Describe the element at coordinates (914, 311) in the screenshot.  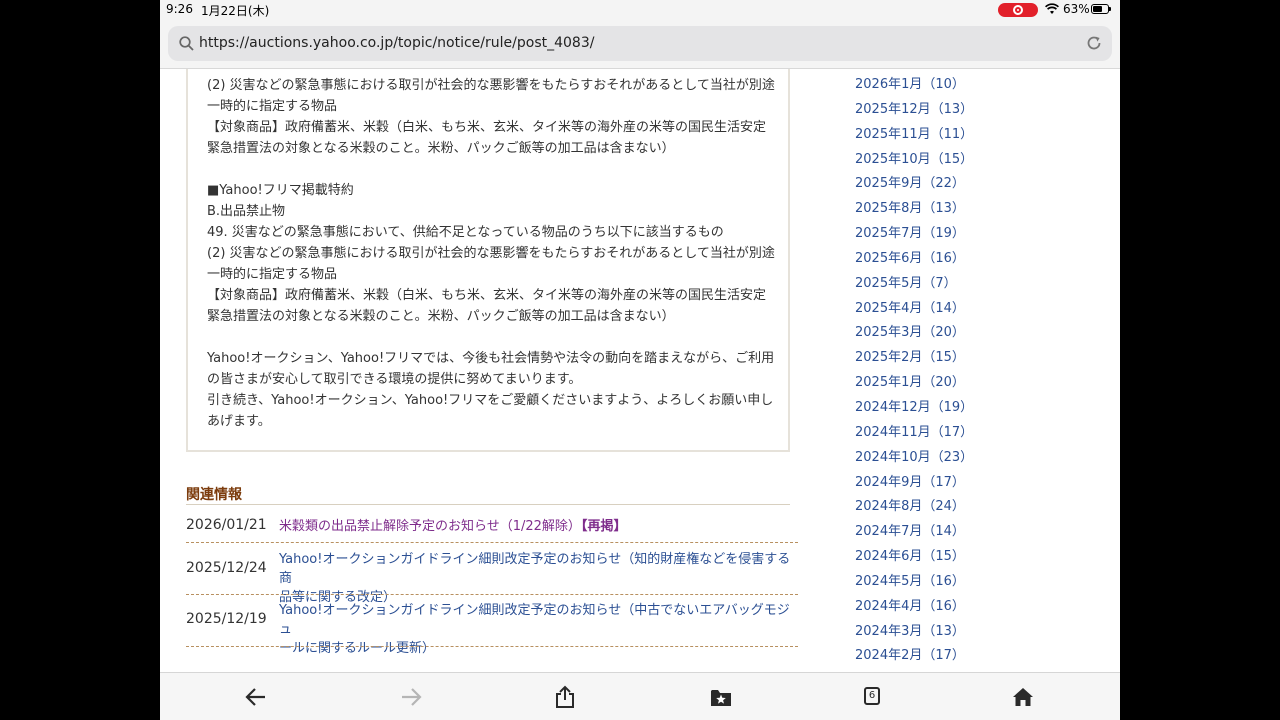
I see `archive-month-link: 2025年4月（14）` at that location.